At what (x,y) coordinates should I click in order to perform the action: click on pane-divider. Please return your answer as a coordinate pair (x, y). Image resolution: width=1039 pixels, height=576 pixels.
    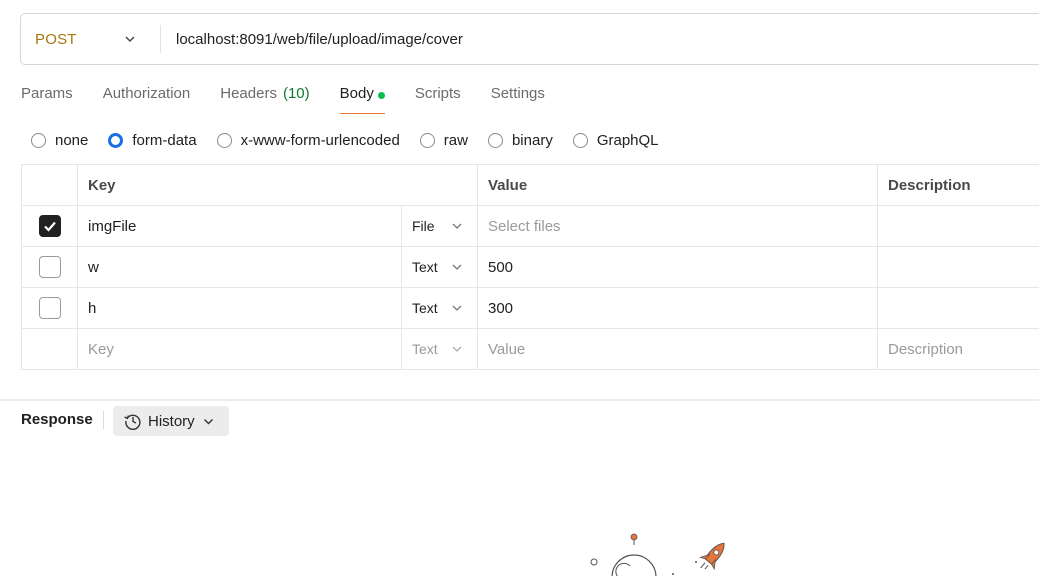
    Looking at the image, I should click on (519, 400).